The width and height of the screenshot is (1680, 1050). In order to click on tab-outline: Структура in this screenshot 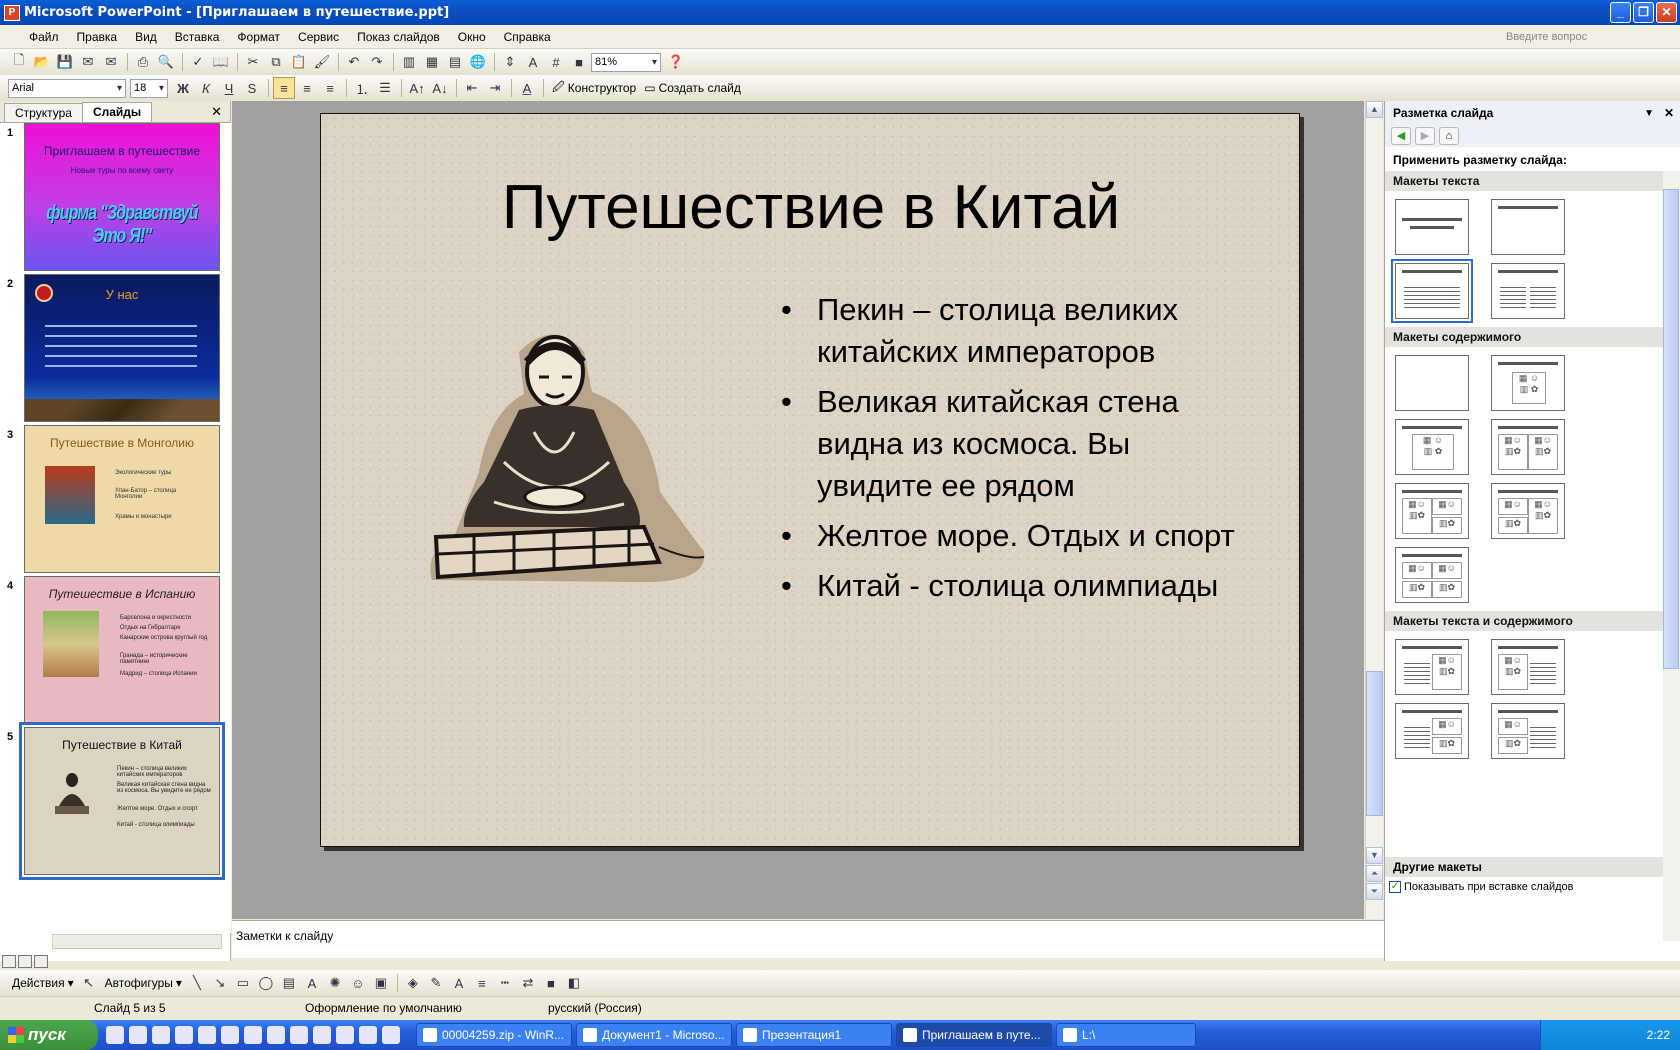, I will do `click(43, 112)`.